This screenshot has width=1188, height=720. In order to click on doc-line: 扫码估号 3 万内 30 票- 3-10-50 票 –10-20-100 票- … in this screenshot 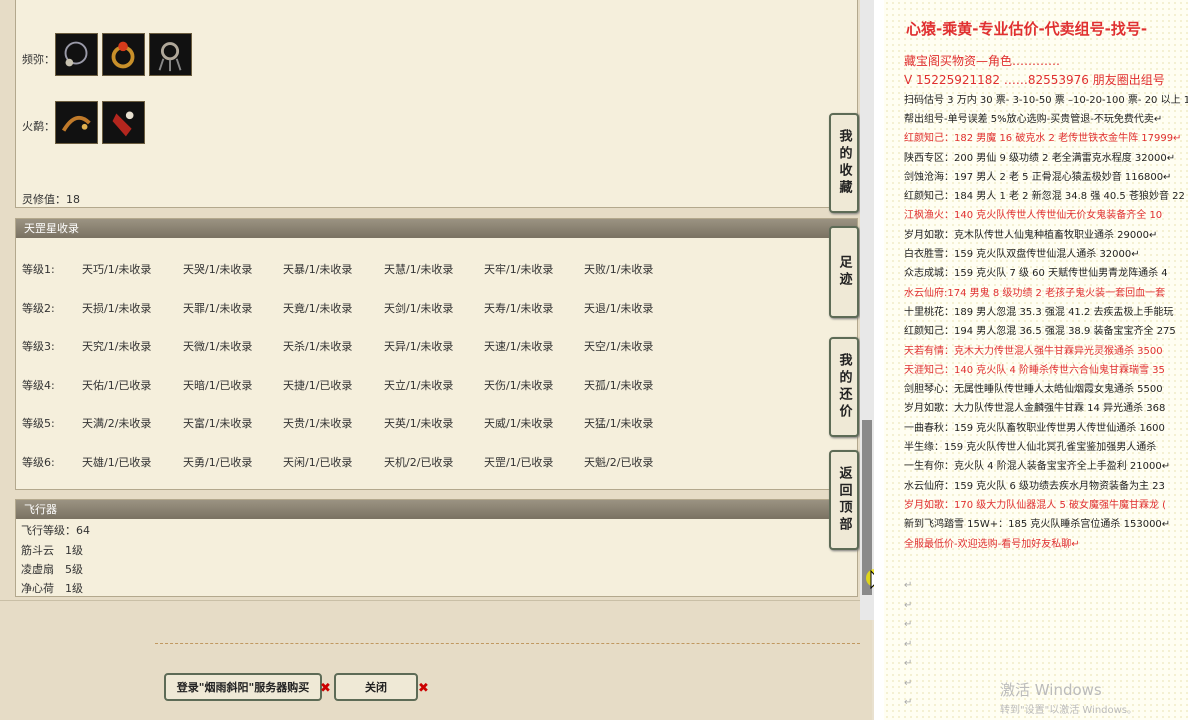, I will do `click(1046, 100)`.